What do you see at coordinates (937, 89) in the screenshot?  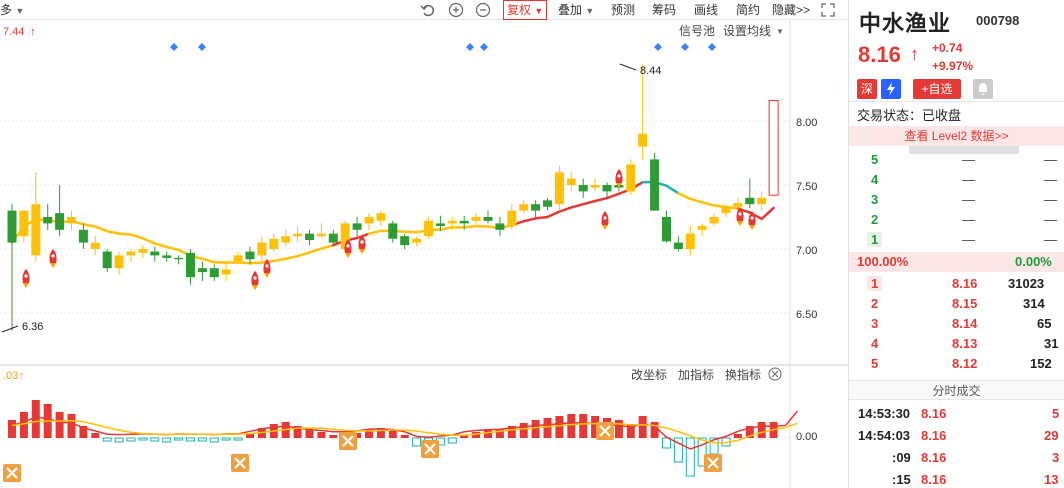 I see `add-watchlist-button: +自选` at bounding box center [937, 89].